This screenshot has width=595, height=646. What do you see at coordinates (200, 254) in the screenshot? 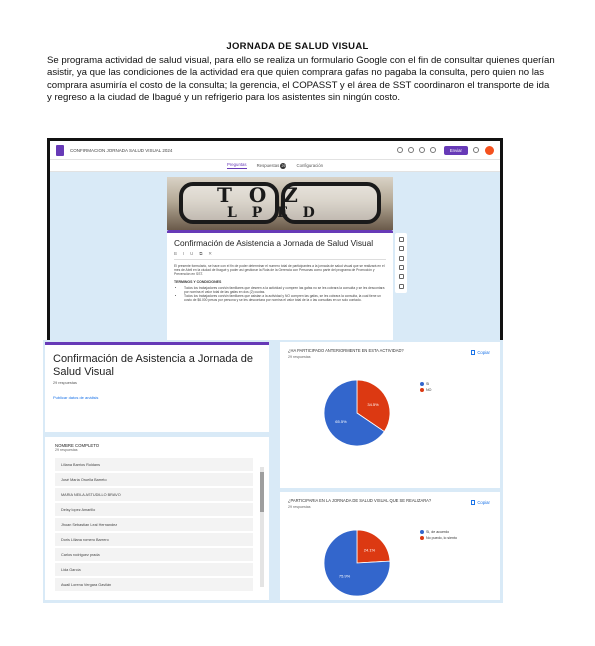
I see `insert-link-icon: ⧉` at bounding box center [200, 254].